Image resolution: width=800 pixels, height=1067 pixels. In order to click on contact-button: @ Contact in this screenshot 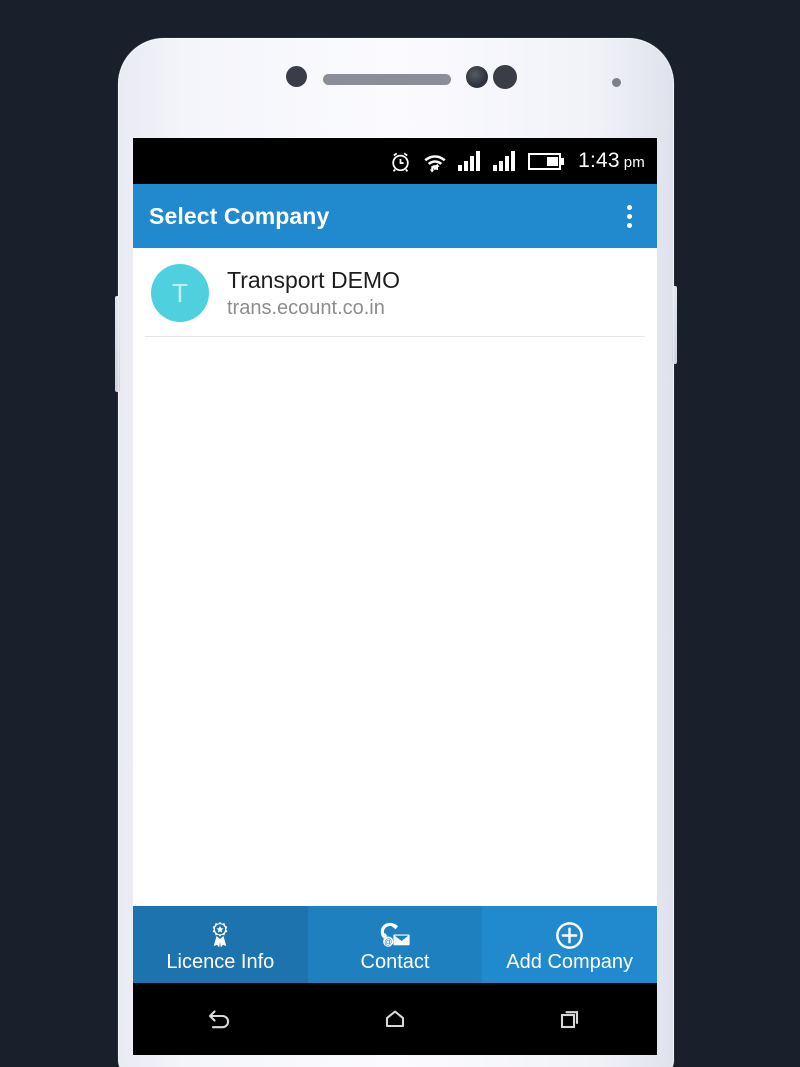, I will do `click(395, 944)`.